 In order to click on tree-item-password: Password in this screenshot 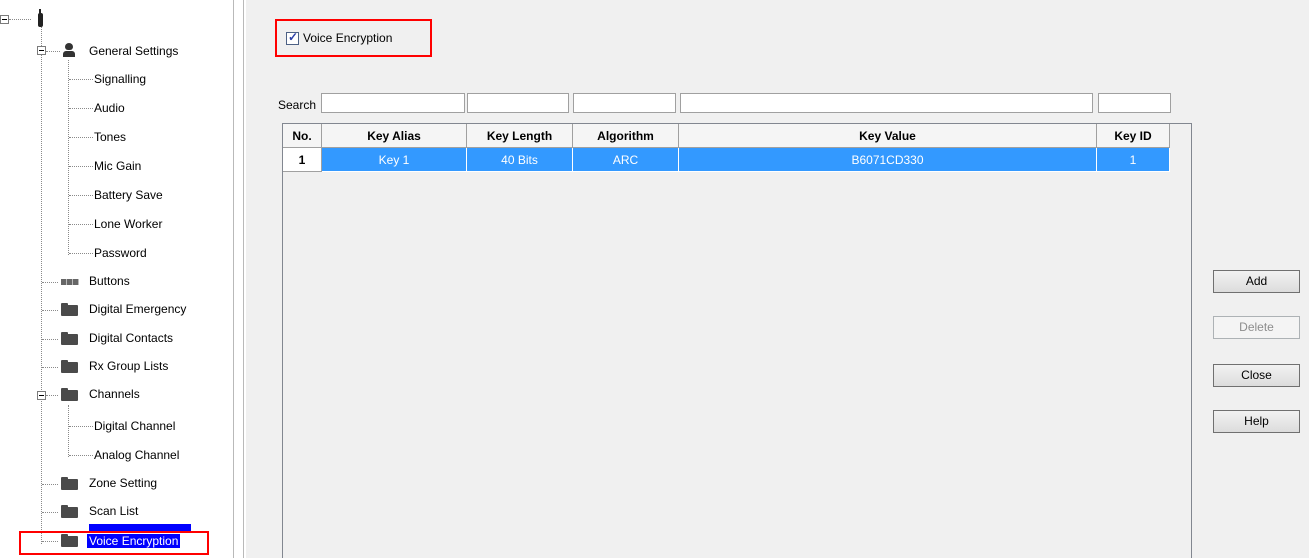, I will do `click(120, 253)`.